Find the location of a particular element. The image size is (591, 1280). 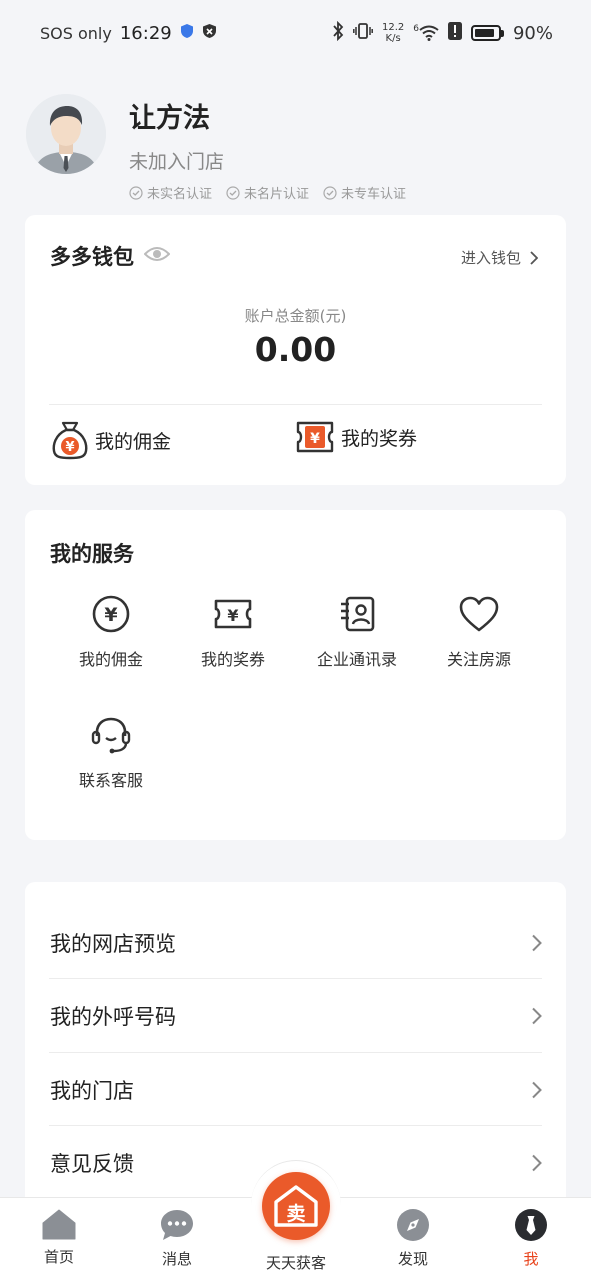

eye-icon is located at coordinates (157, 256).